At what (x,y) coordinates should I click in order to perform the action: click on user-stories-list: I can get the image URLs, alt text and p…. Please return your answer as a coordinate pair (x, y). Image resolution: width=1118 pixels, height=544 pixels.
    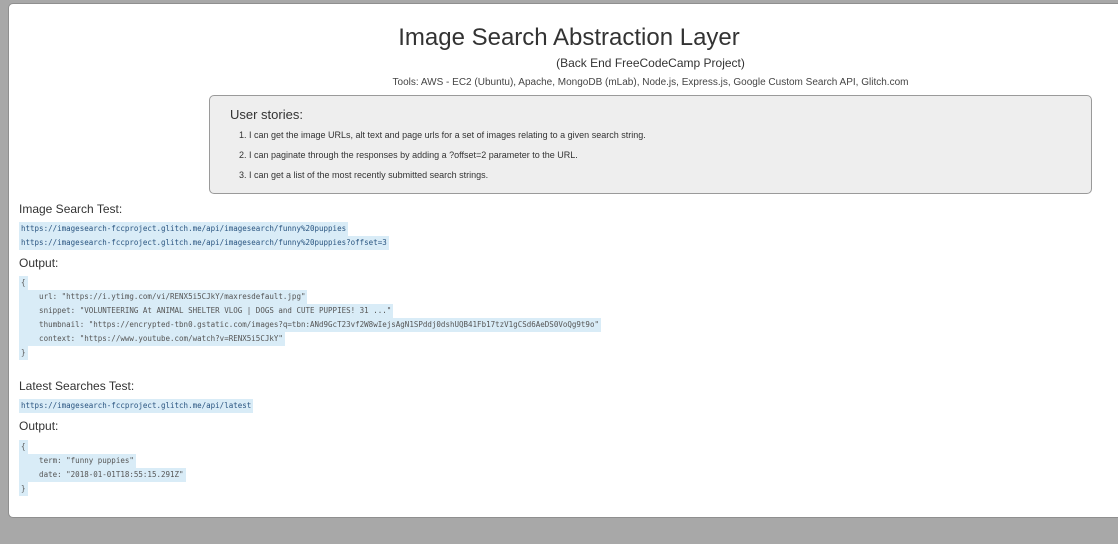
    Looking at the image, I should click on (438, 158).